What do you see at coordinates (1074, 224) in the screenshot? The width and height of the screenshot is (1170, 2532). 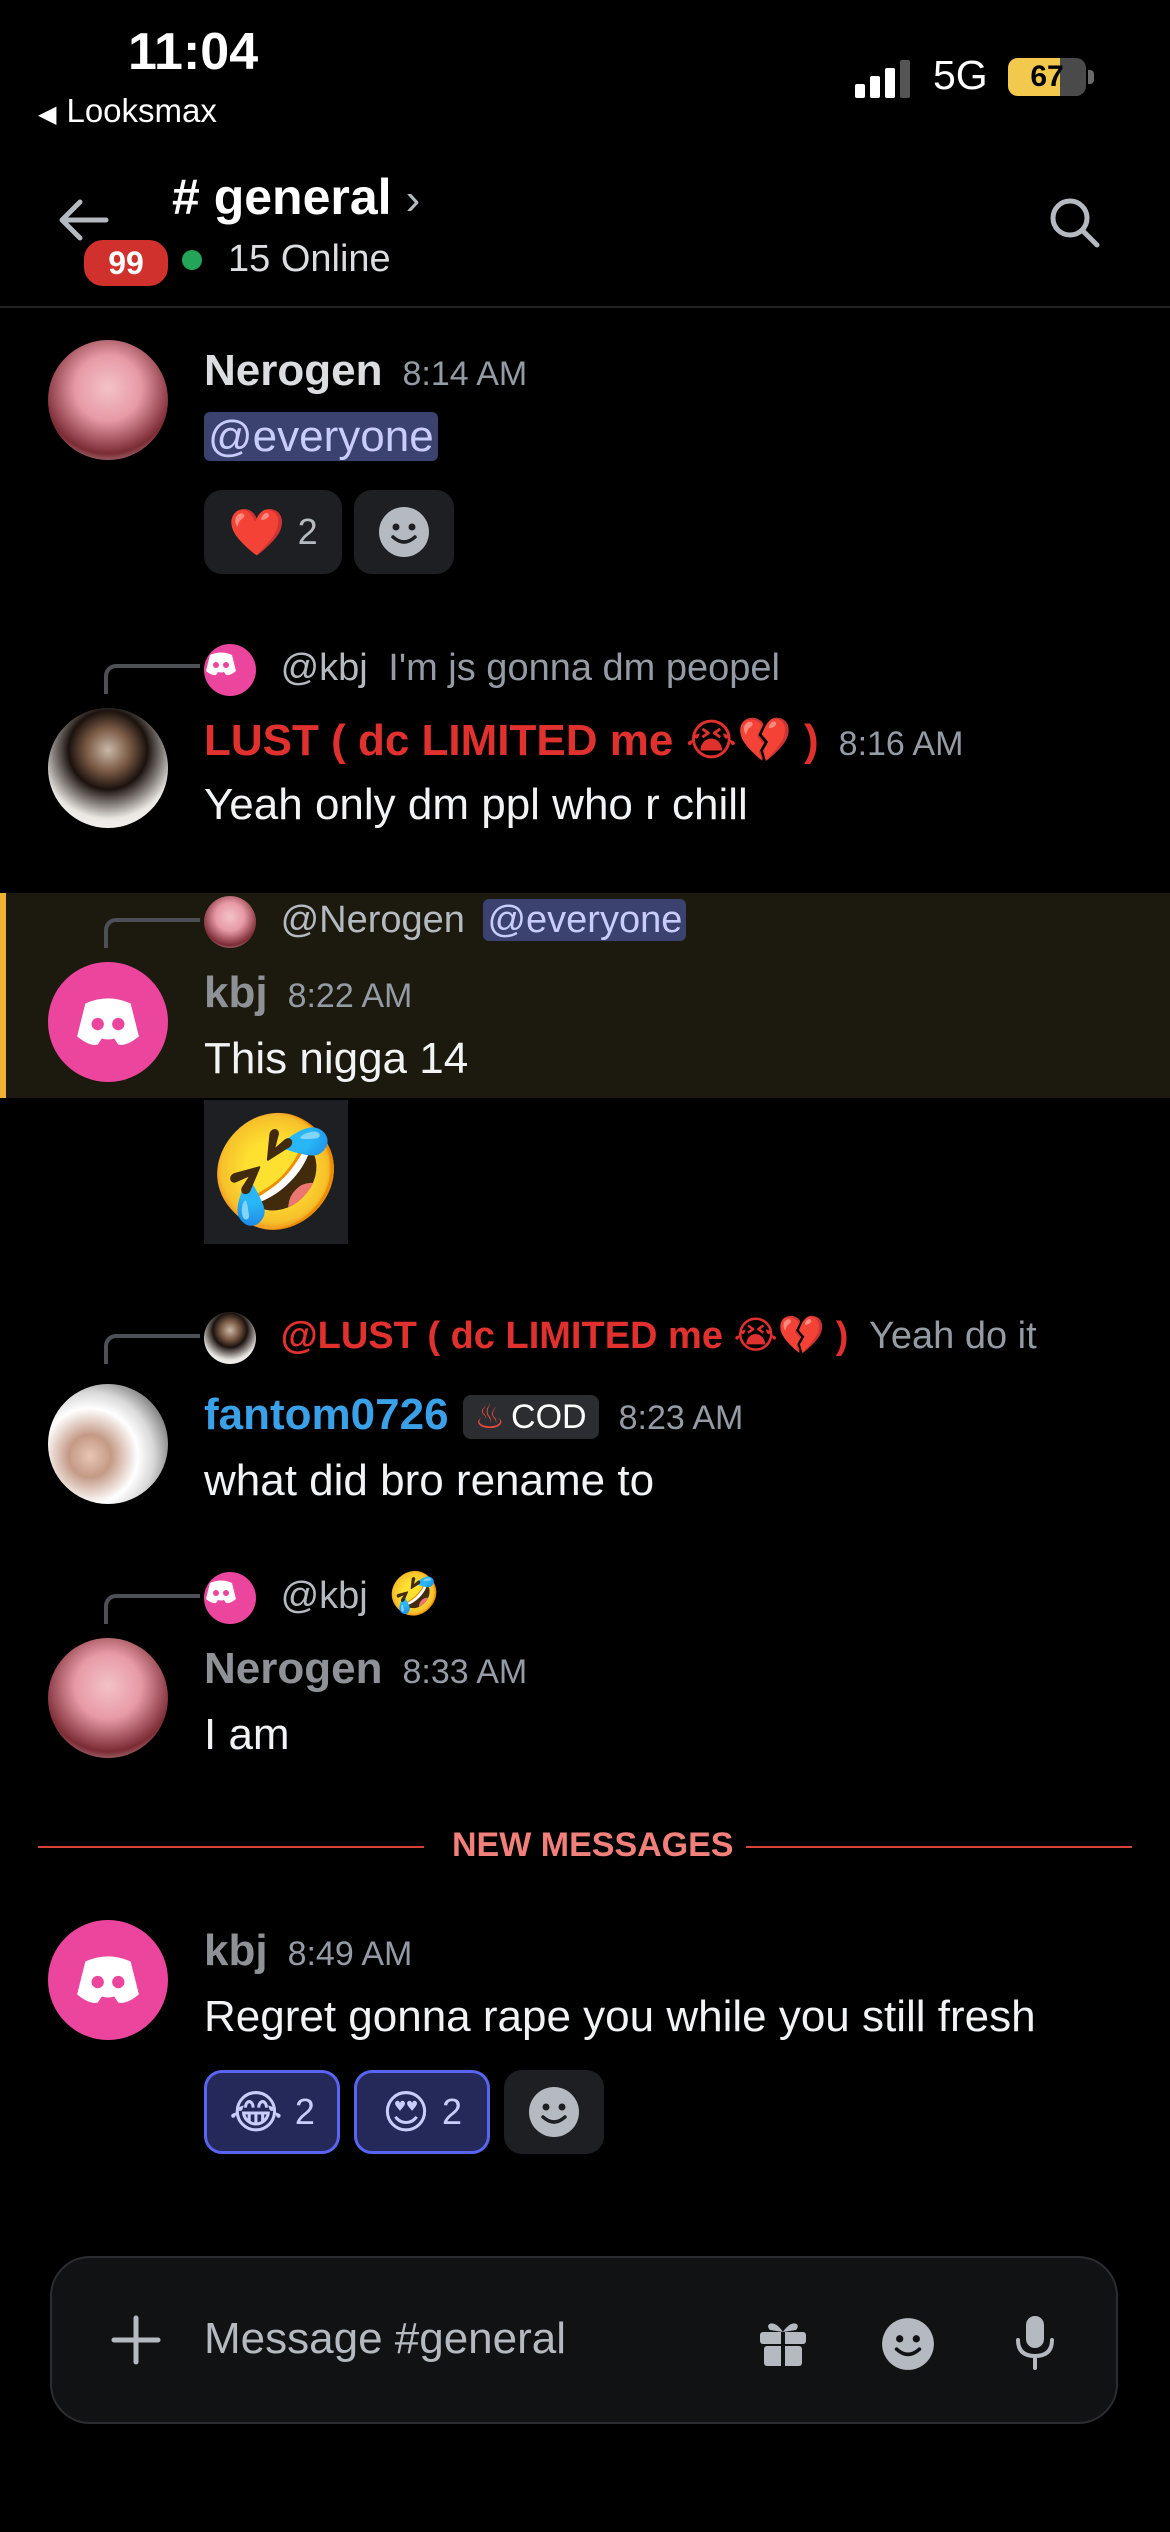 I see `search-icon` at bounding box center [1074, 224].